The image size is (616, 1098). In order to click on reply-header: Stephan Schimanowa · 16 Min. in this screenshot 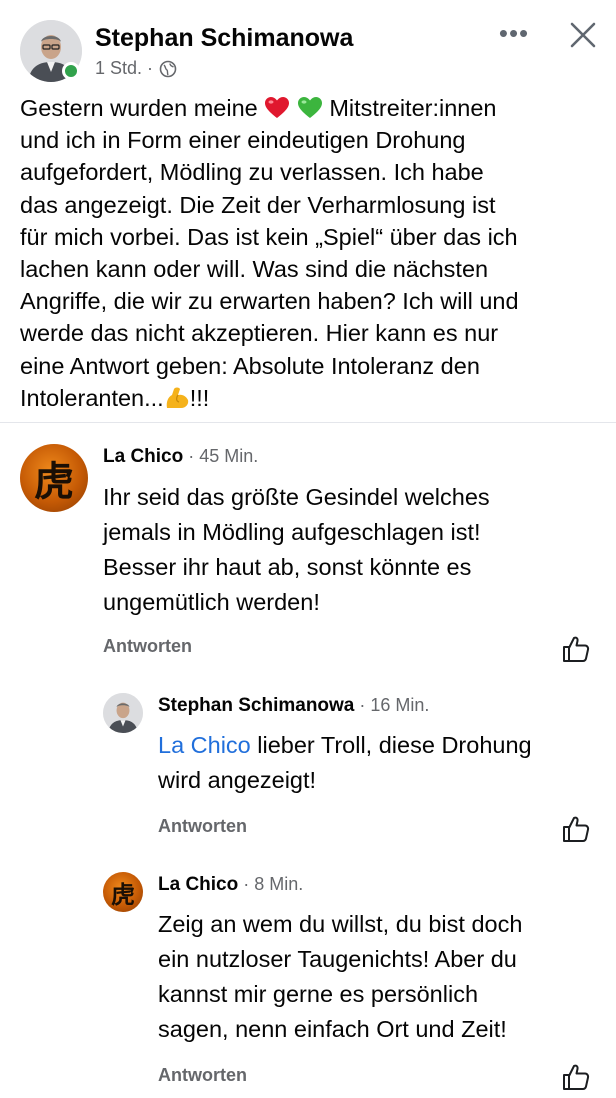, I will do `click(293, 706)`.